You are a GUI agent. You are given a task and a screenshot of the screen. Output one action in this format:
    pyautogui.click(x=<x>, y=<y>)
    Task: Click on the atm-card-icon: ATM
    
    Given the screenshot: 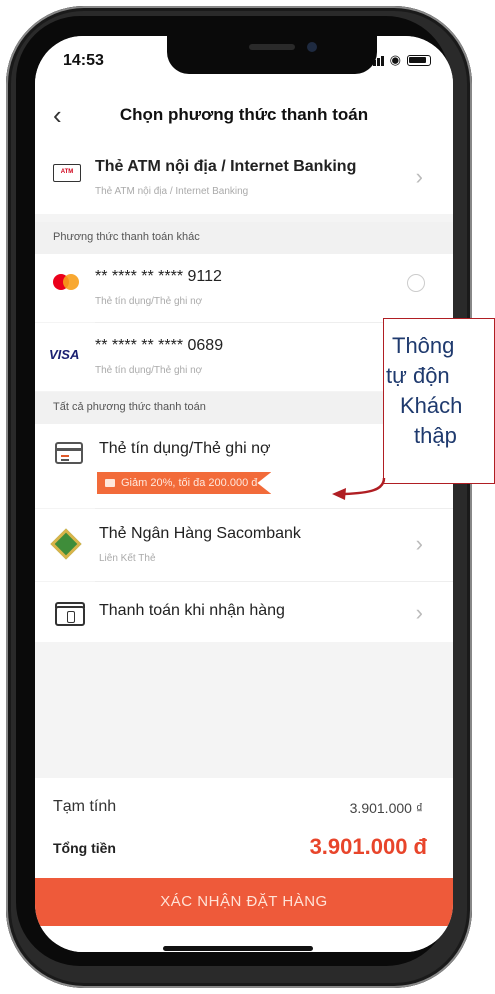 What is the action you would take?
    pyautogui.click(x=67, y=173)
    